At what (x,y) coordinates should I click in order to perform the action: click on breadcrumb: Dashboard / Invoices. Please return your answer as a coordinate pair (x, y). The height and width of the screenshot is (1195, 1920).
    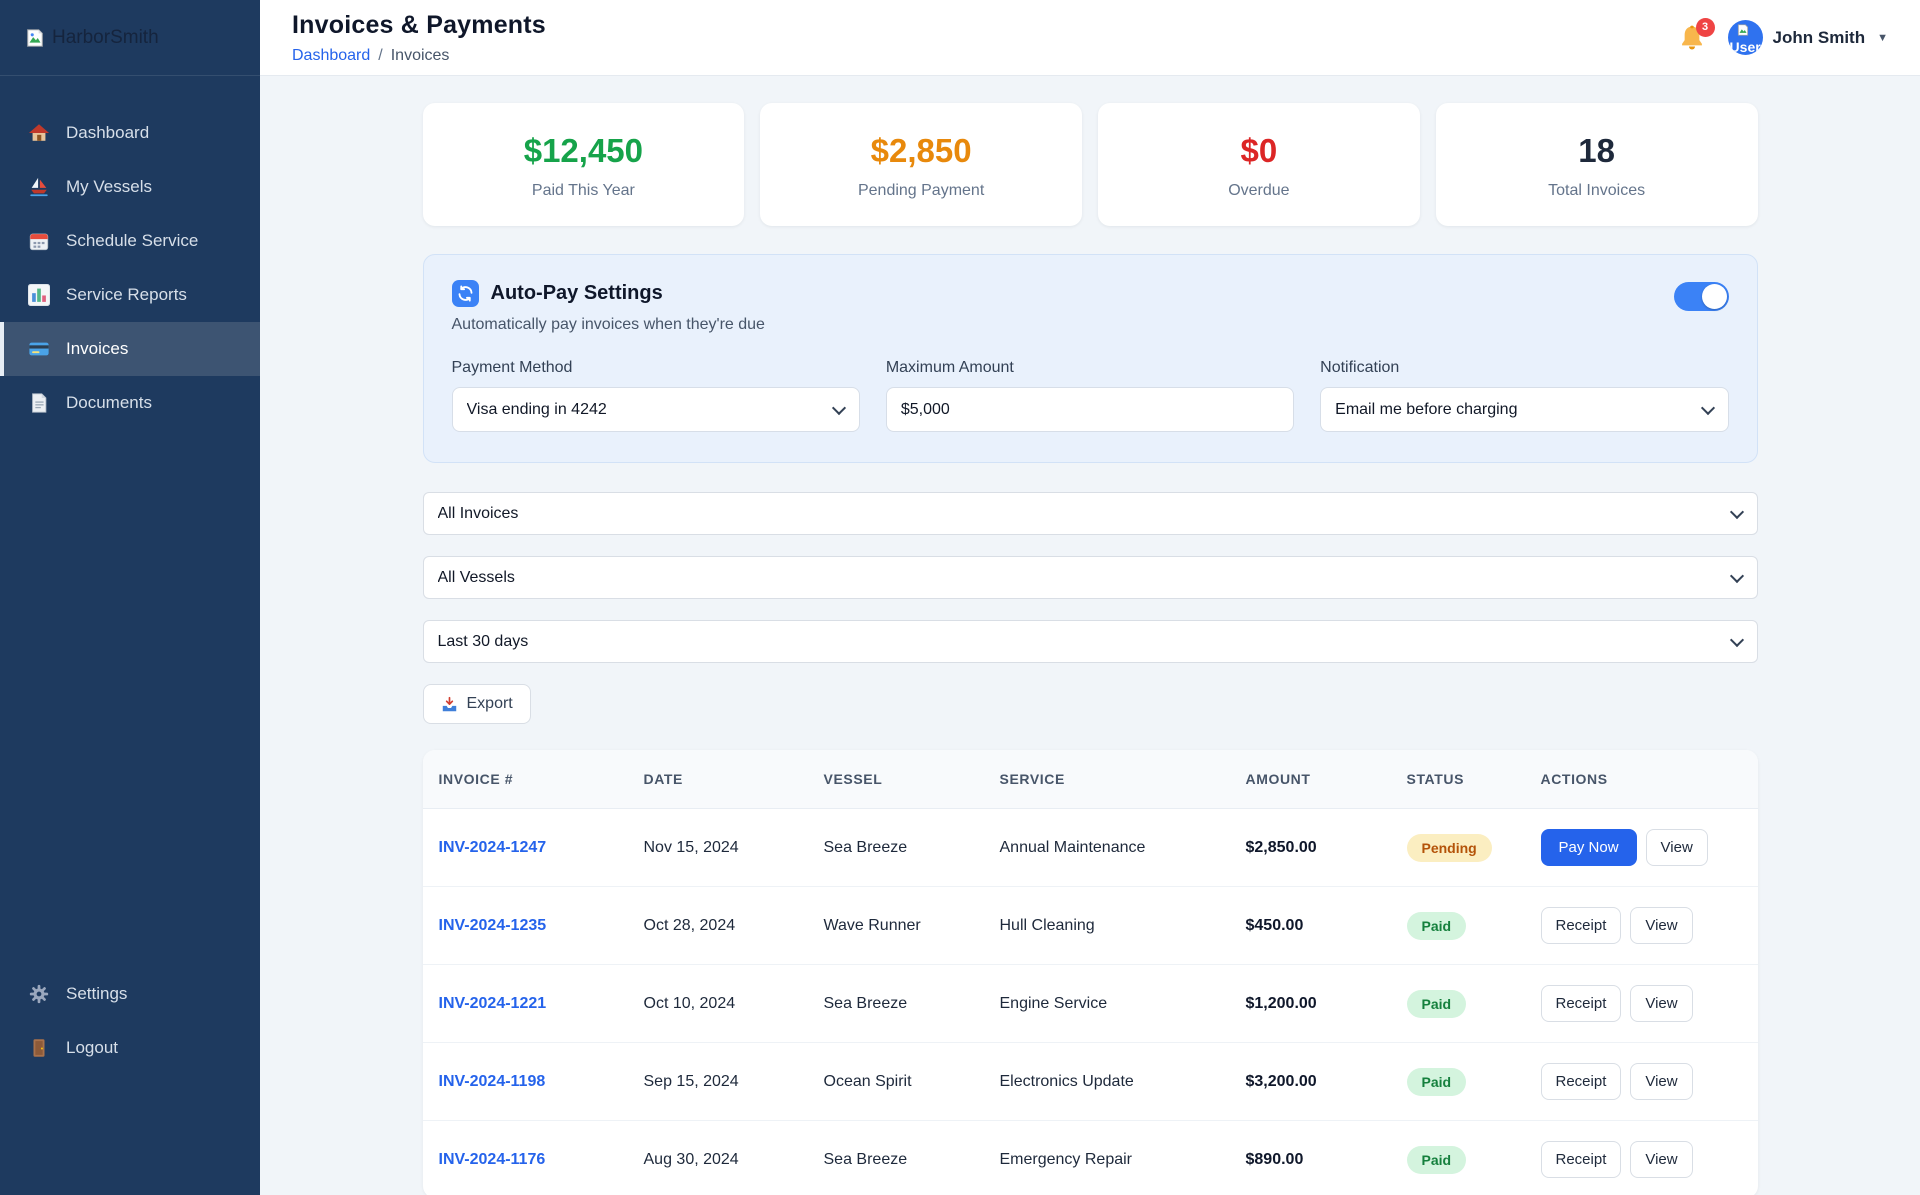
    Looking at the image, I should click on (419, 56).